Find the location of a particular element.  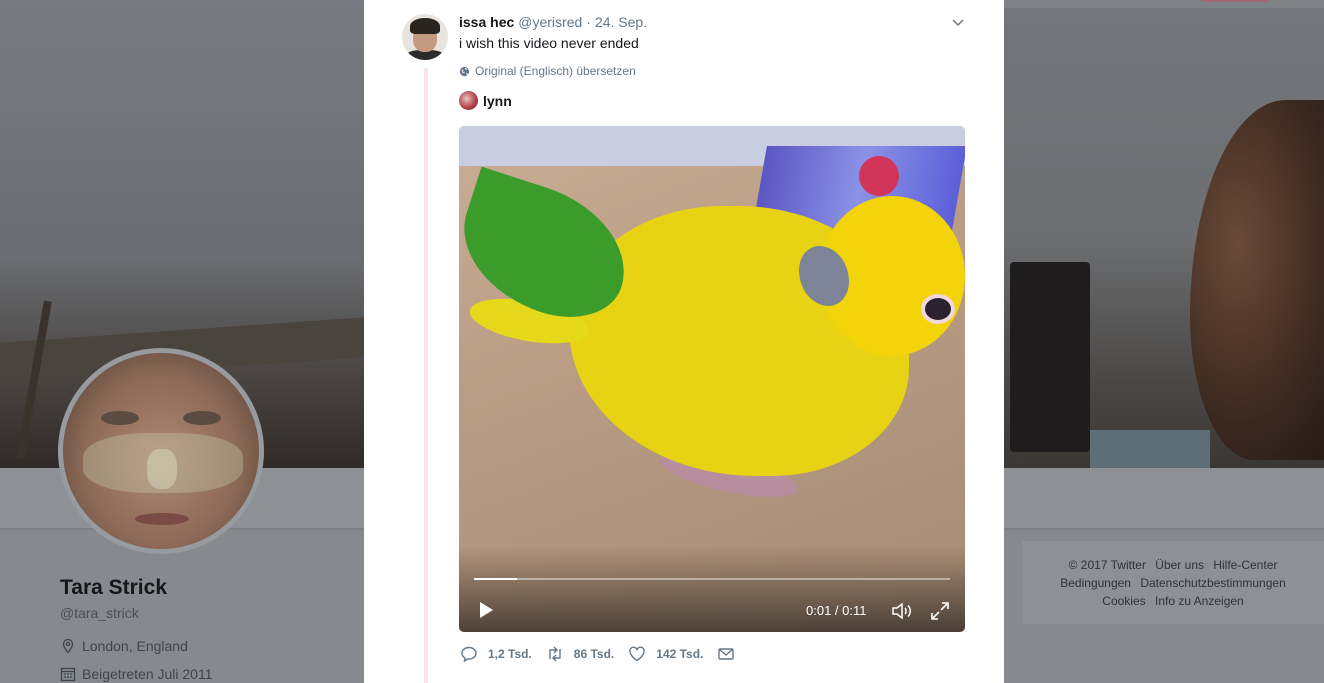

footer-copyright: © 2017 Twitter is located at coordinates (1107, 565).